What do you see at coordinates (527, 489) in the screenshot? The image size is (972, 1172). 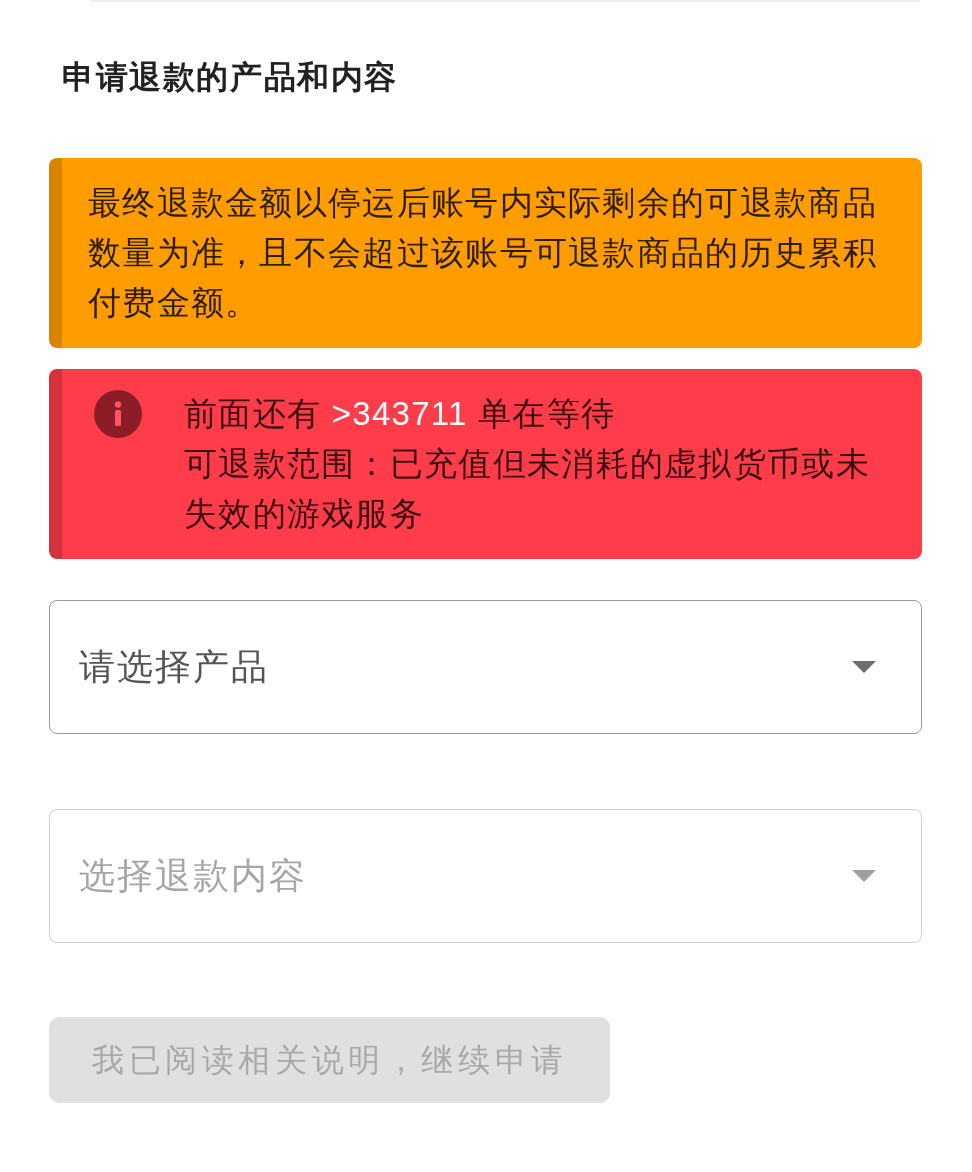 I see `notice-text: 可退款范围：已充值但未消耗的虚拟货币或未失效的游戏服务` at bounding box center [527, 489].